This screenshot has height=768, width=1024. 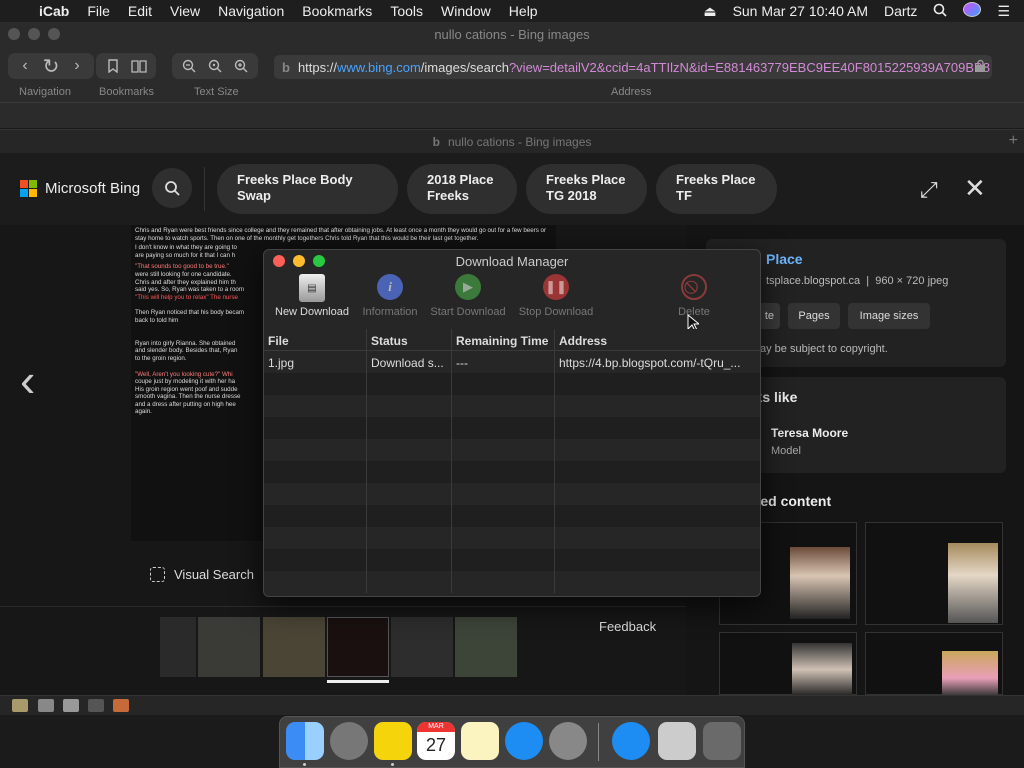 I want to click on column-status: Status, so click(x=409, y=339).